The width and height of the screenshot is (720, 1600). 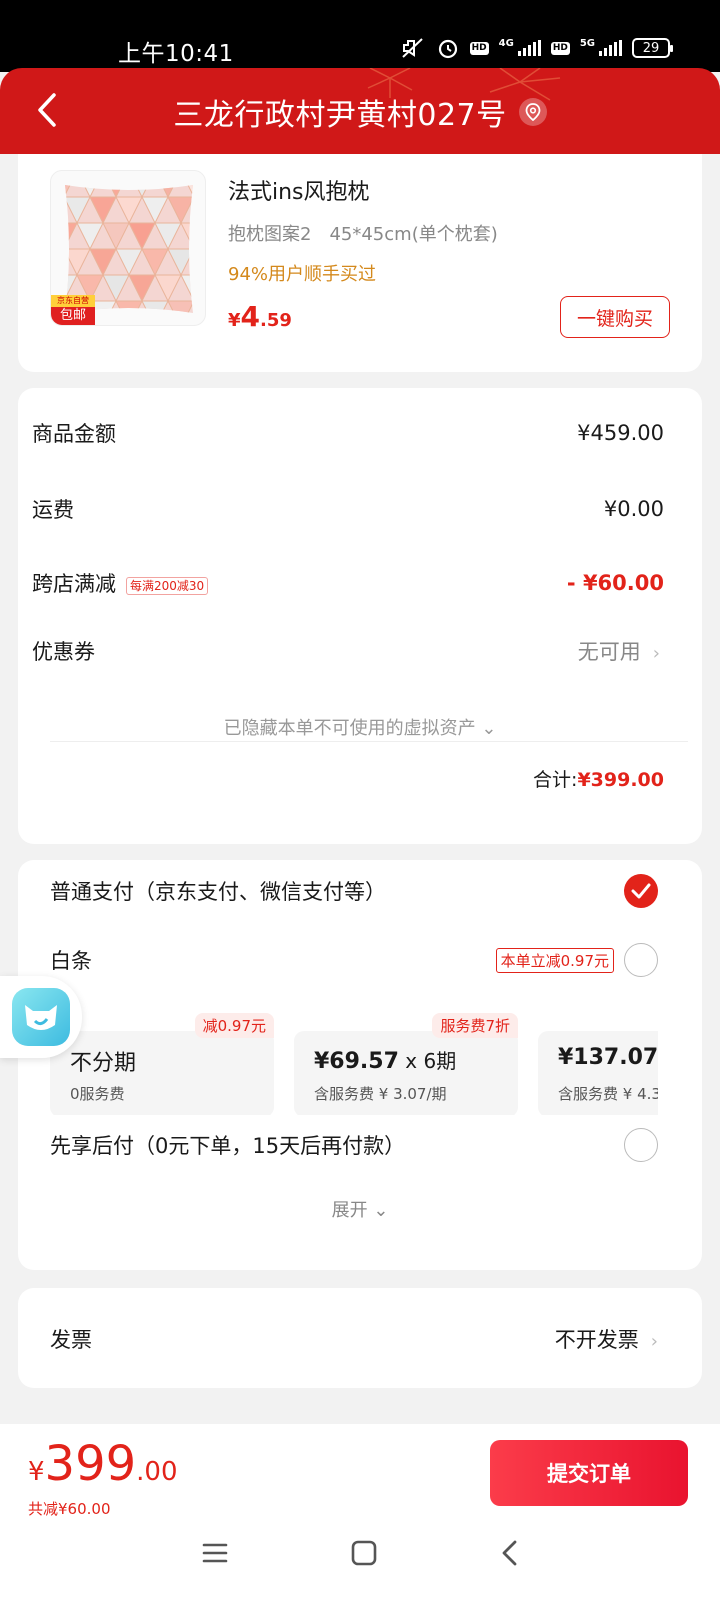 What do you see at coordinates (348, 433) in the screenshot?
I see `goods-amount-row: 商品金额 ¥459.00` at bounding box center [348, 433].